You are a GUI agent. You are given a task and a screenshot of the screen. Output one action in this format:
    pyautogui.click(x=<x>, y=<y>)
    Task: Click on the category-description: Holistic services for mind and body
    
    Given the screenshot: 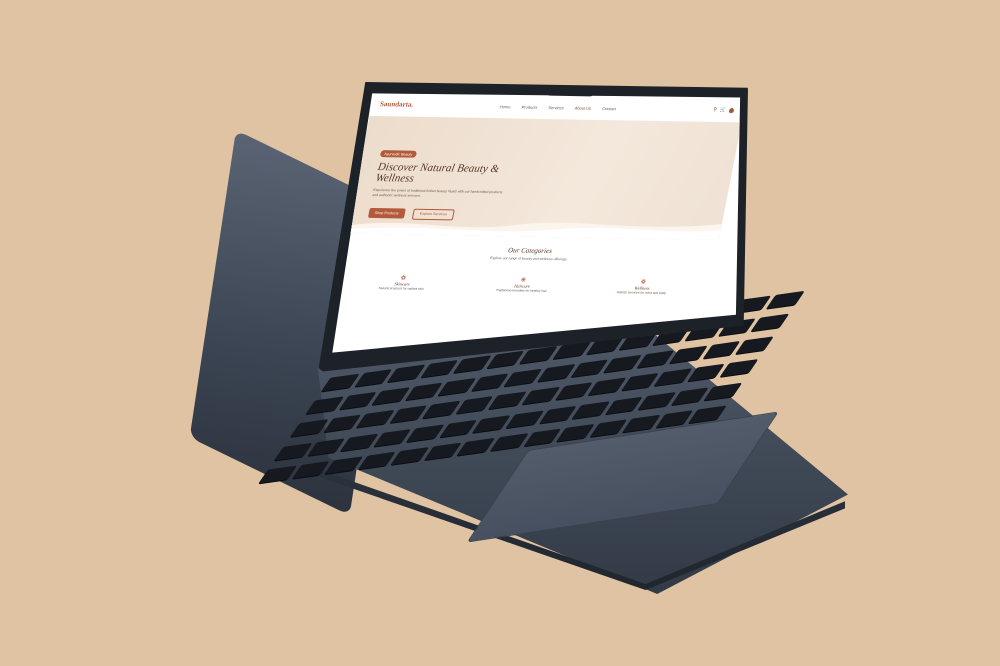 What is the action you would take?
    pyautogui.click(x=641, y=293)
    